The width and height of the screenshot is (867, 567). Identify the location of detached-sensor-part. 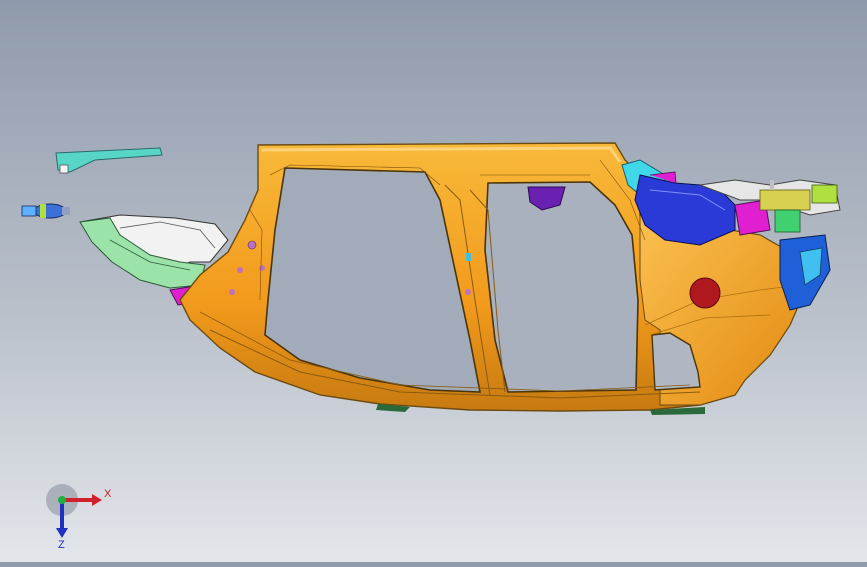
(45, 211).